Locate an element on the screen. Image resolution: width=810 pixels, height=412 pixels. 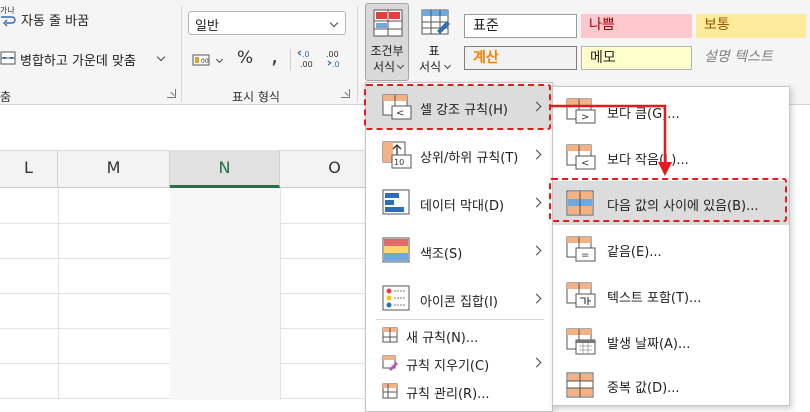
style-neutral: 보통 is located at coordinates (751, 26).